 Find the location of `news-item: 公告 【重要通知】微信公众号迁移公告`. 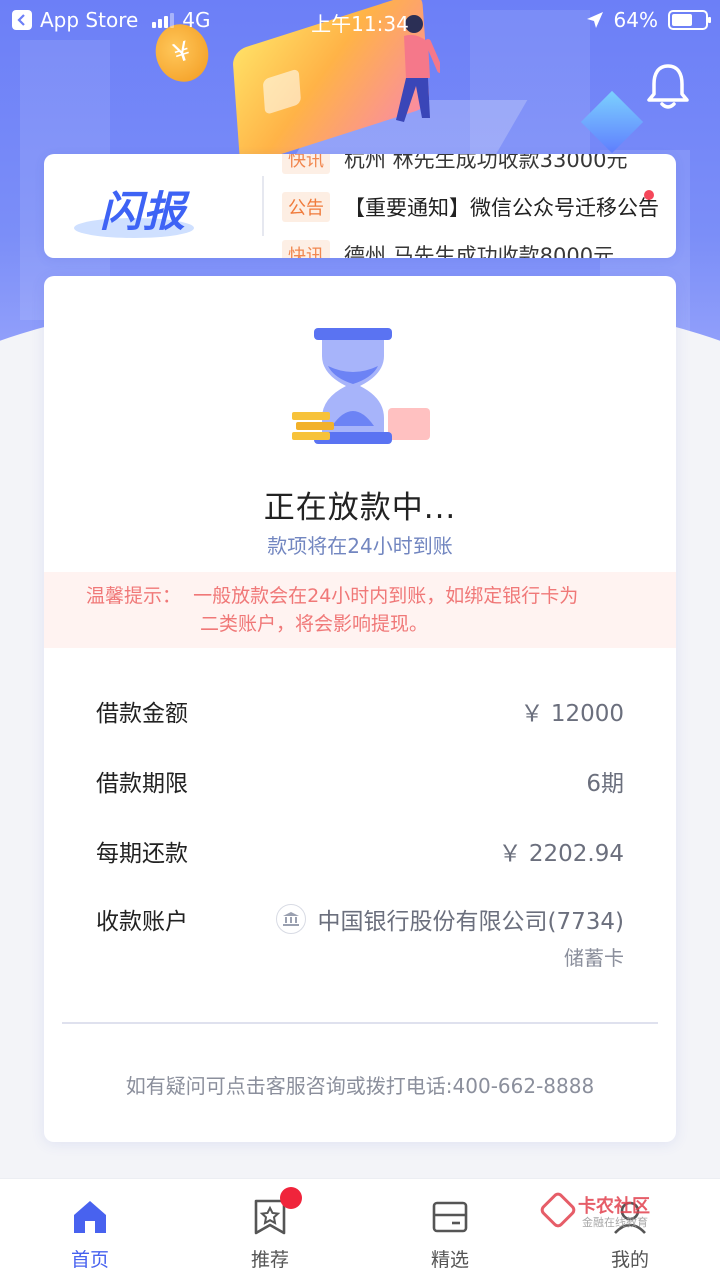

news-item: 公告 【重要通知】微信公众号迁移公告 is located at coordinates (470, 207).